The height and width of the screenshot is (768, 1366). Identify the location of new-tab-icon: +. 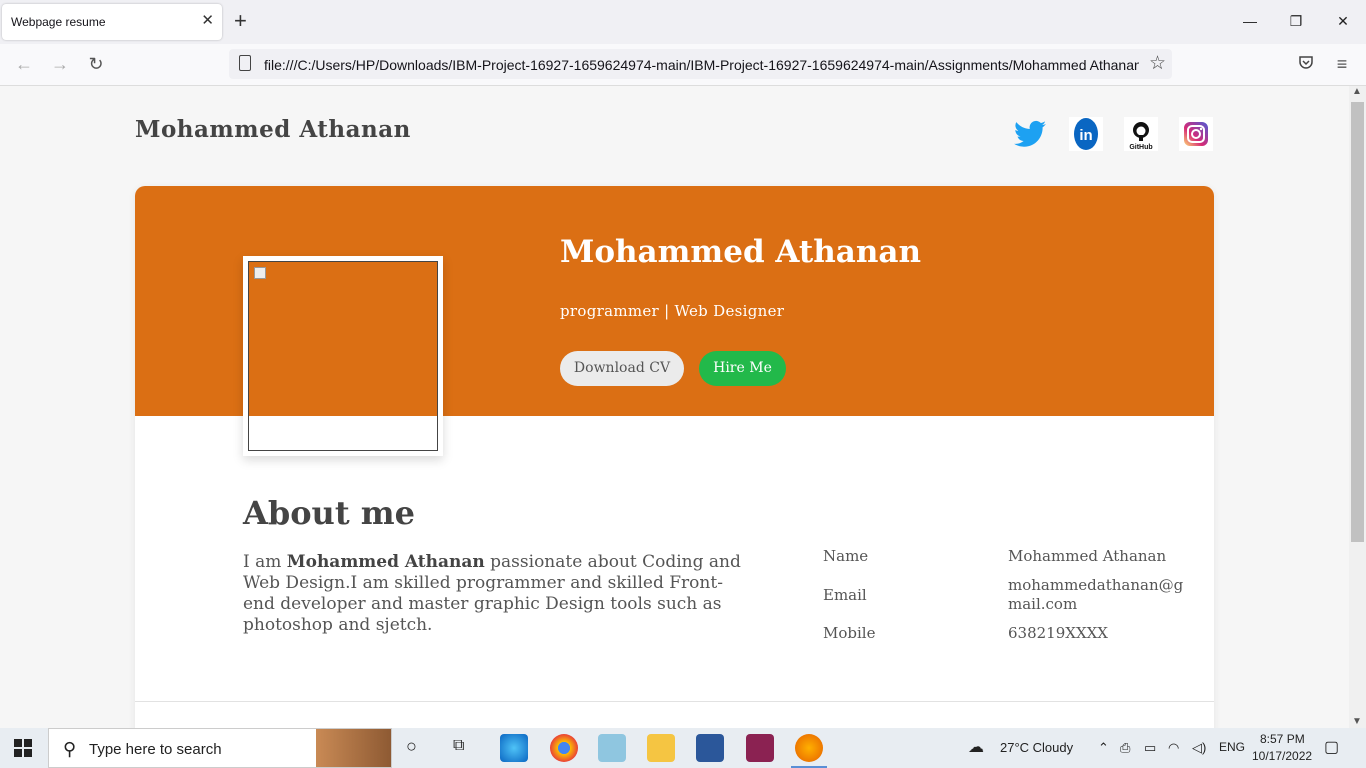
(240, 21).